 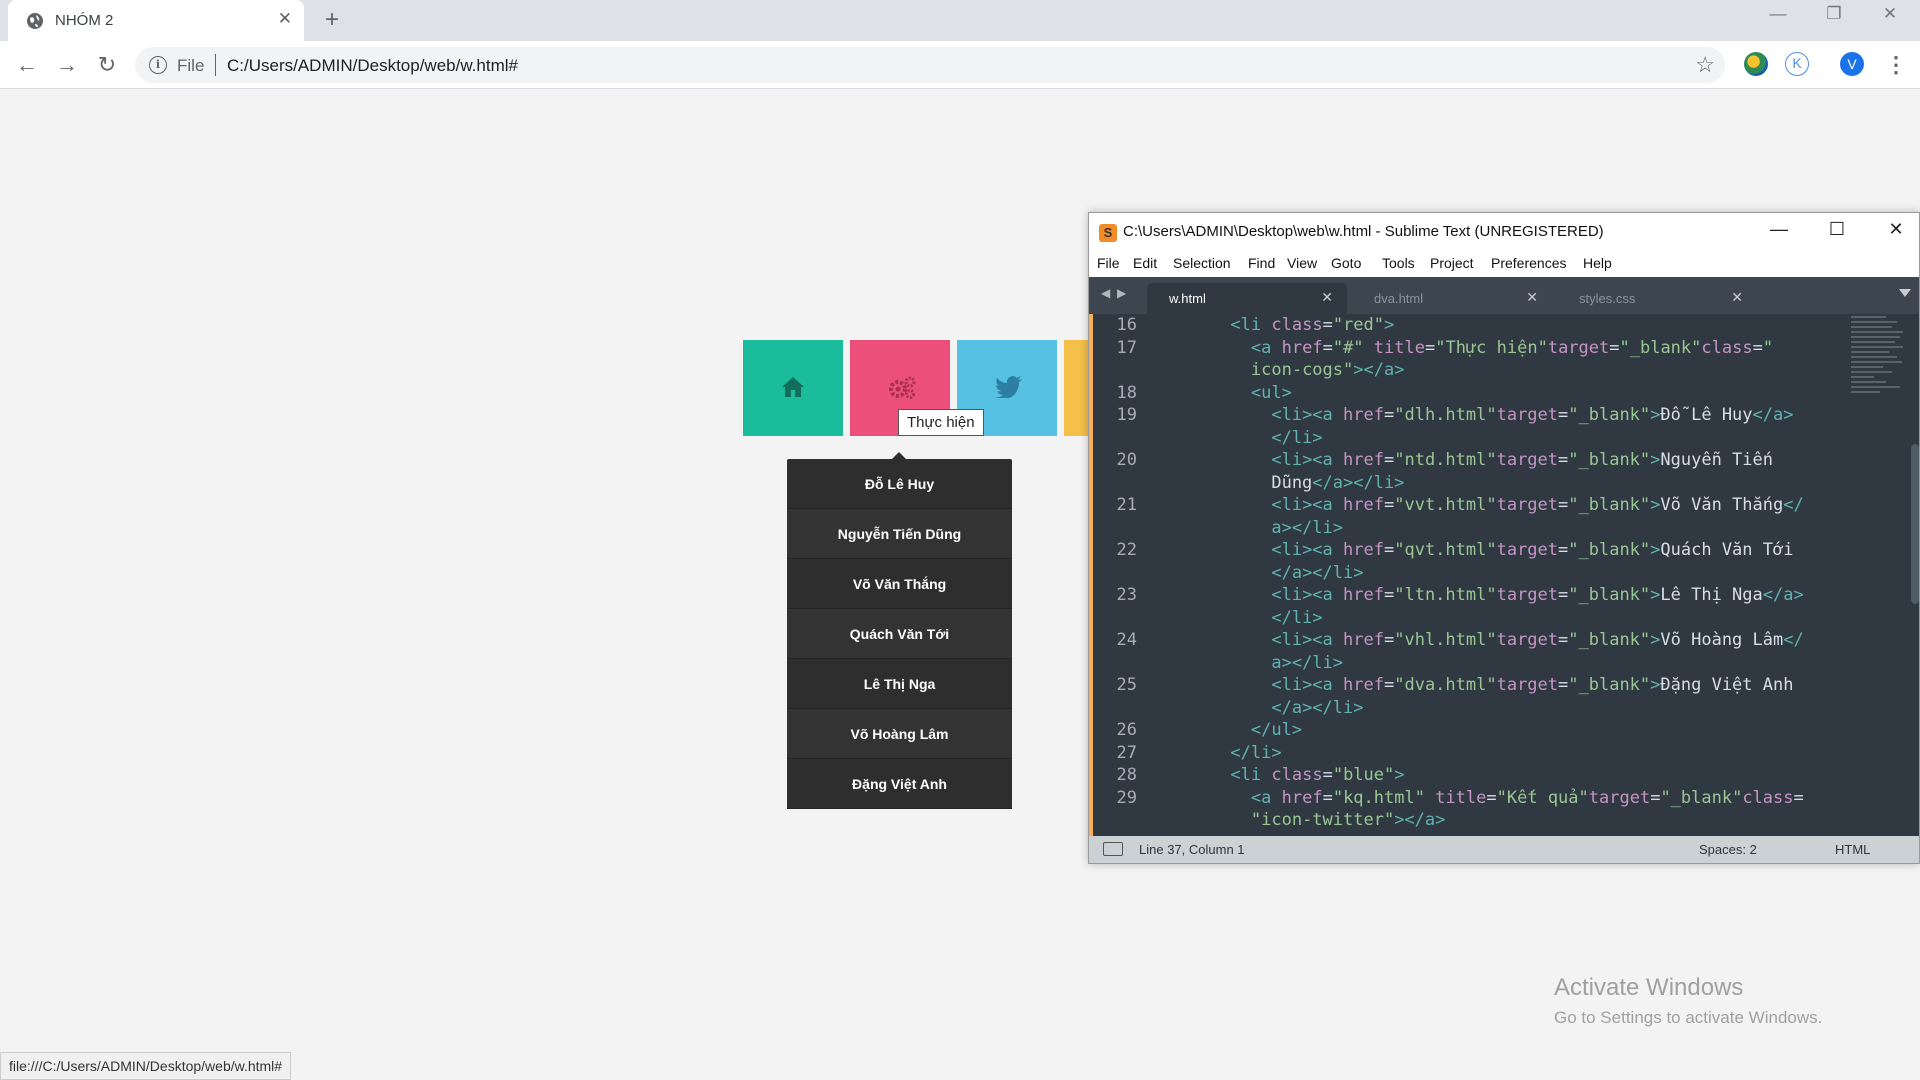 What do you see at coordinates (899, 734) in the screenshot?
I see `submenu-item: Võ Hoàng Lâm` at bounding box center [899, 734].